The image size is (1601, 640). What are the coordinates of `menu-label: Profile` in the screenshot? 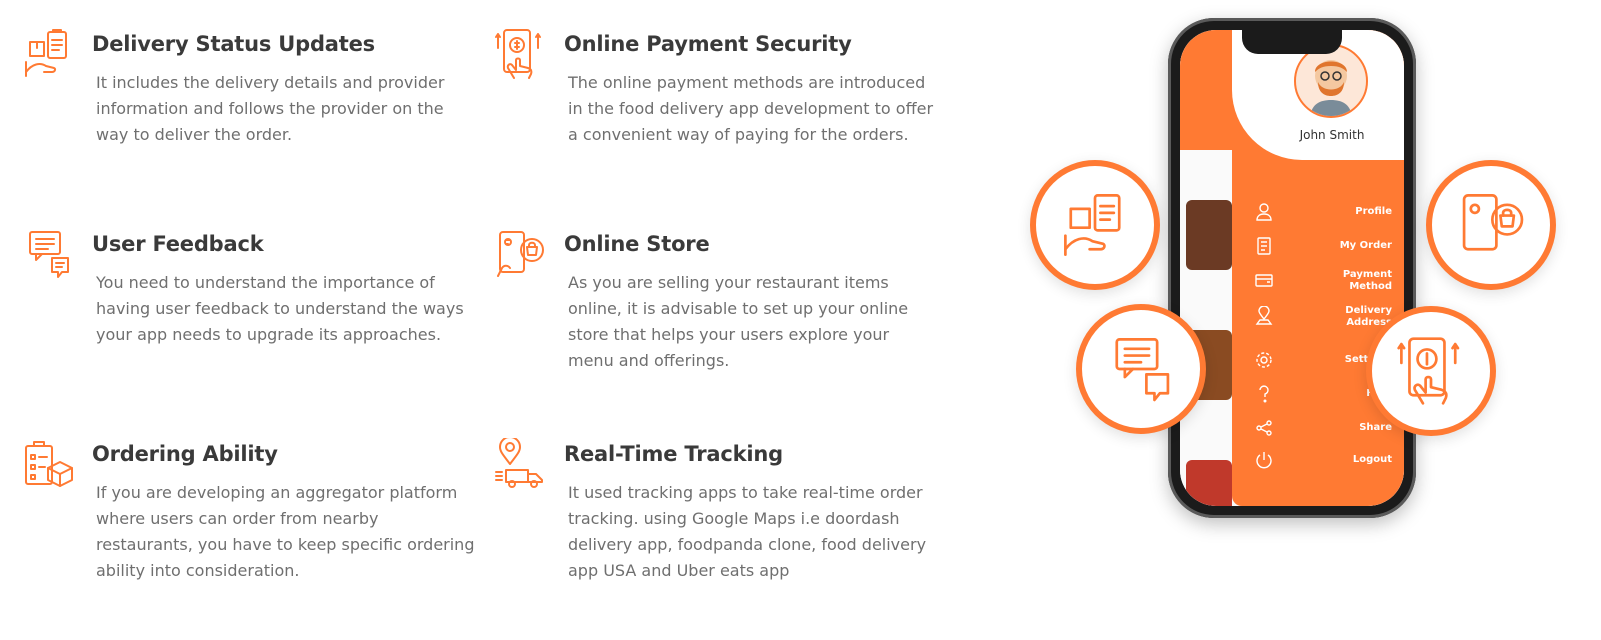 It's located at (1373, 211).